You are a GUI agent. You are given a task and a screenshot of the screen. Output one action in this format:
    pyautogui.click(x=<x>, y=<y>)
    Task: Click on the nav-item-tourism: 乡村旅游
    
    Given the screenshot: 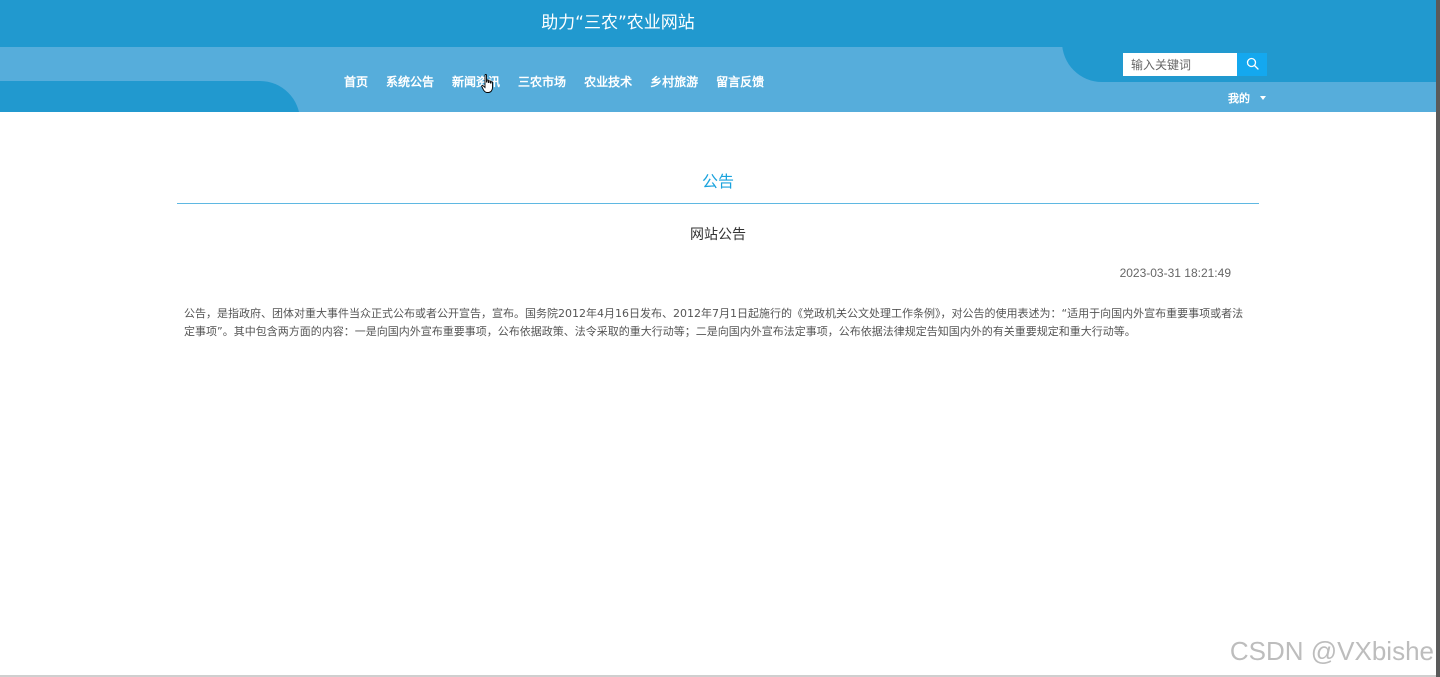 What is the action you would take?
    pyautogui.click(x=674, y=82)
    